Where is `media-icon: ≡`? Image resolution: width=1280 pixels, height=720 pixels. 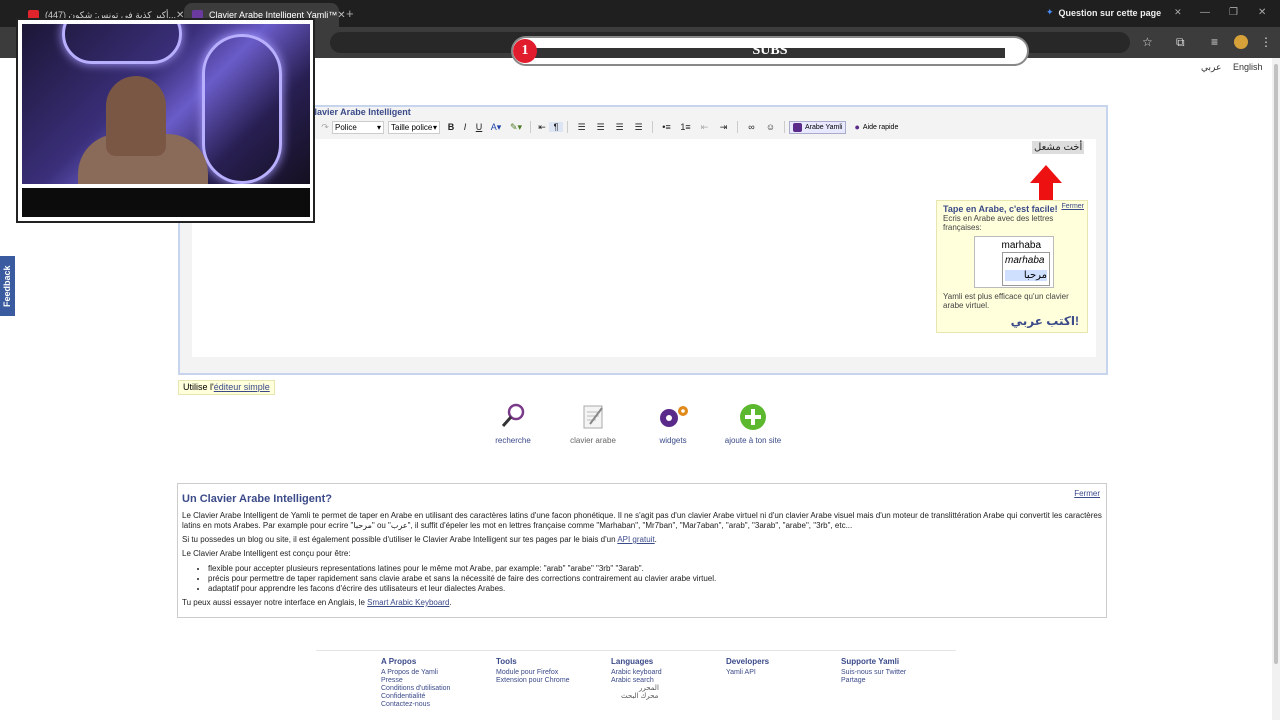
media-icon: ≡ is located at coordinates (1214, 42).